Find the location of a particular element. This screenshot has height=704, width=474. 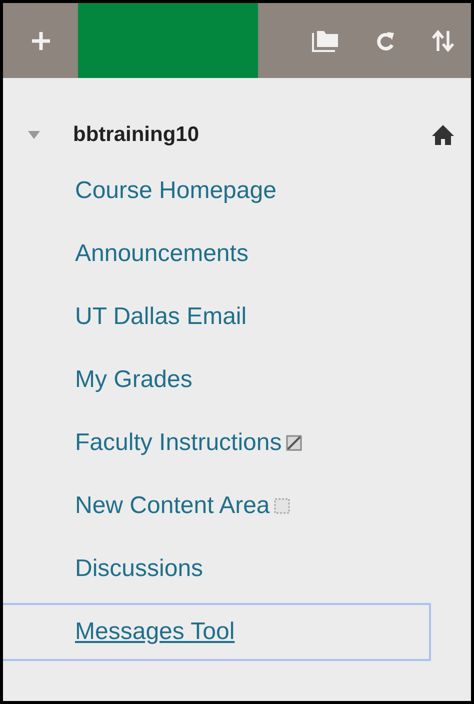

menu-item: My Grades is located at coordinates (217, 380).